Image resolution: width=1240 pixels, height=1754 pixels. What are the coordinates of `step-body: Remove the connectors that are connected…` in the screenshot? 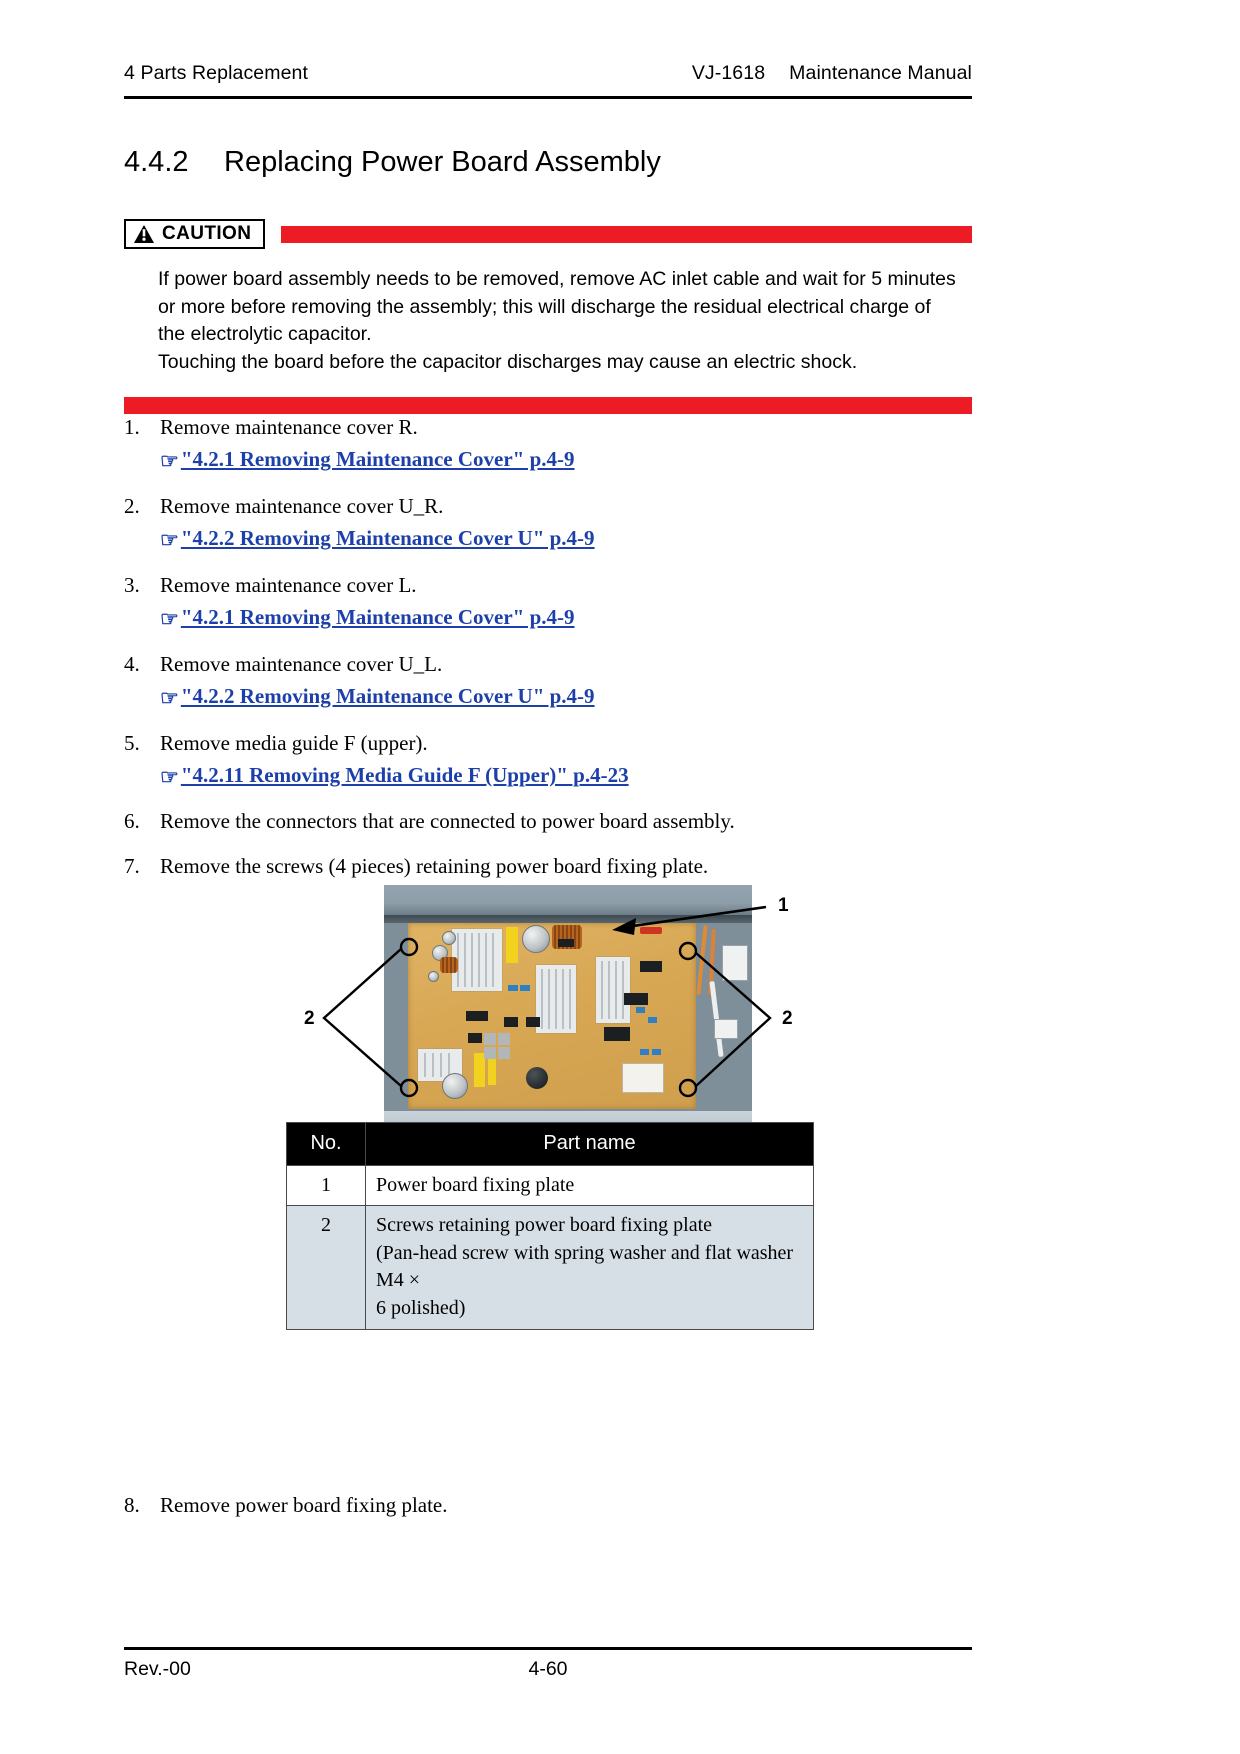 It's located at (447, 821).